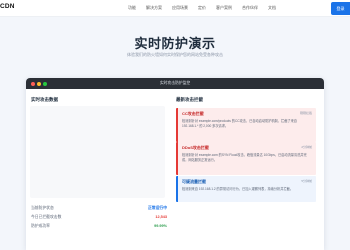 This screenshot has width=350, height=250. What do you see at coordinates (340, 8) in the screenshot?
I see `login-button: 登录` at bounding box center [340, 8].